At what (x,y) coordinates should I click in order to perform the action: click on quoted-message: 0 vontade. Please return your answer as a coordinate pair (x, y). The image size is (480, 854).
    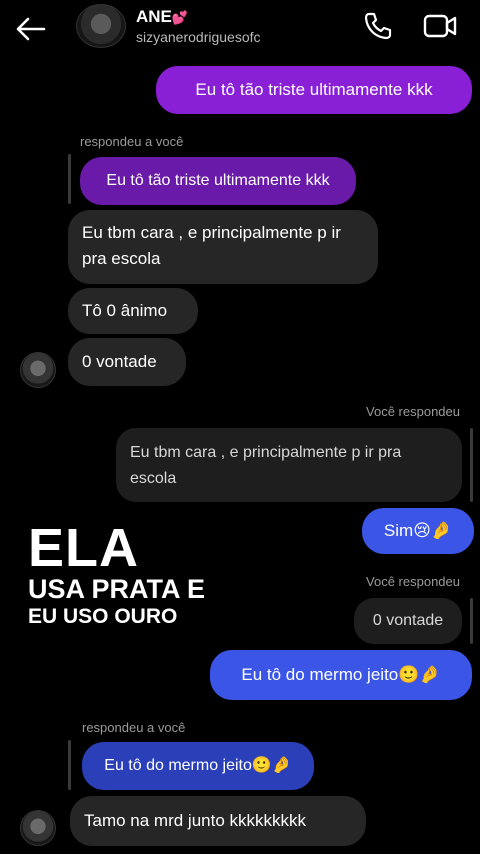
    Looking at the image, I should click on (408, 621).